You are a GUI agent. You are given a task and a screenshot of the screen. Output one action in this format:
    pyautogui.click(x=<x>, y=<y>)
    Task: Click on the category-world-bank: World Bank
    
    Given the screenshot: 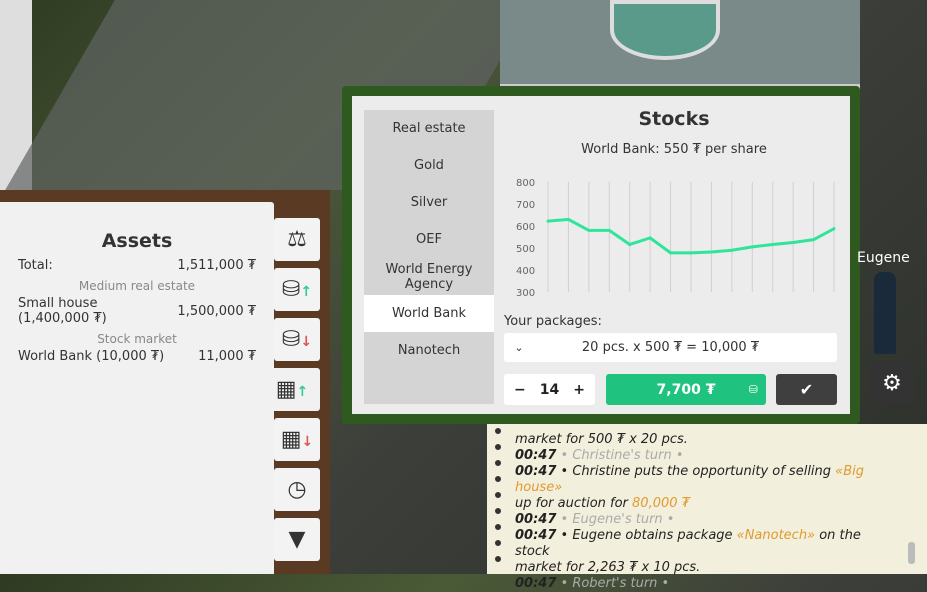 What is the action you would take?
    pyautogui.click(x=429, y=313)
    